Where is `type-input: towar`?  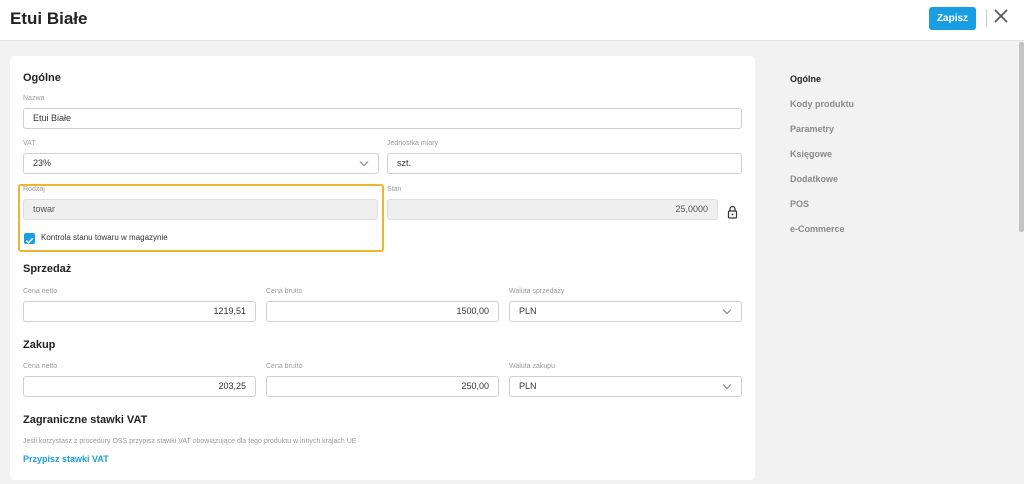
type-input: towar is located at coordinates (200, 209).